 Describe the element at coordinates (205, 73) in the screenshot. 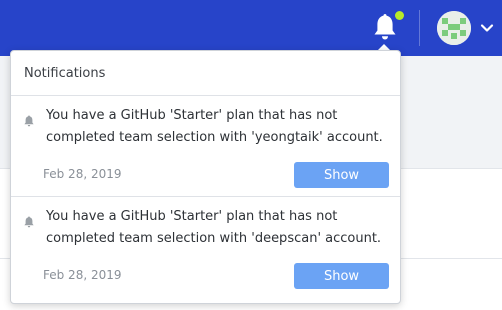

I see `notifications-header: Notifications` at that location.